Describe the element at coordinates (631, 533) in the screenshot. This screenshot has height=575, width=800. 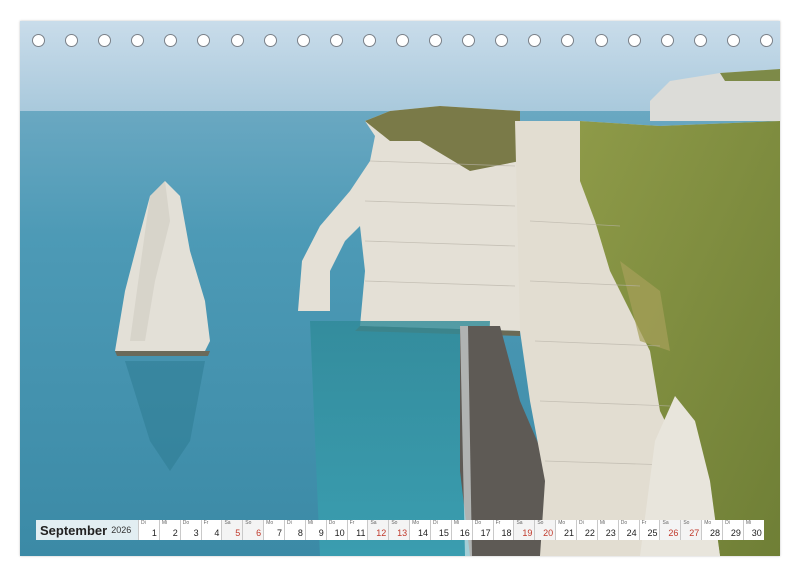
I see `day-number: 24` at that location.